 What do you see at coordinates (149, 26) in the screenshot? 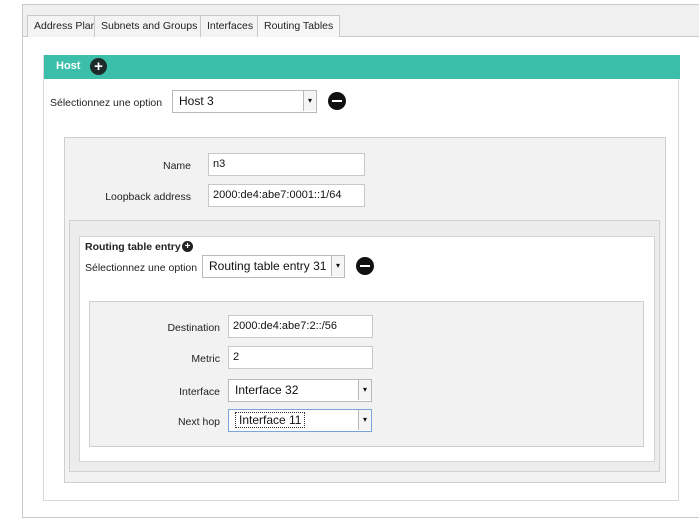
I see `tab-subnets-and-groups: Subnets and Groups` at bounding box center [149, 26].